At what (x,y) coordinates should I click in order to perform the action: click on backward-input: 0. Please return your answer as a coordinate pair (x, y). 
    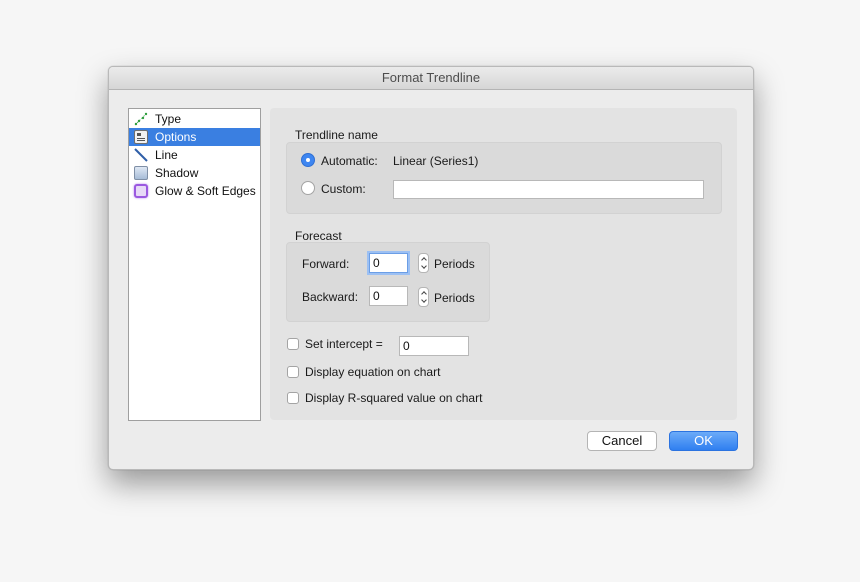
    Looking at the image, I should click on (388, 296).